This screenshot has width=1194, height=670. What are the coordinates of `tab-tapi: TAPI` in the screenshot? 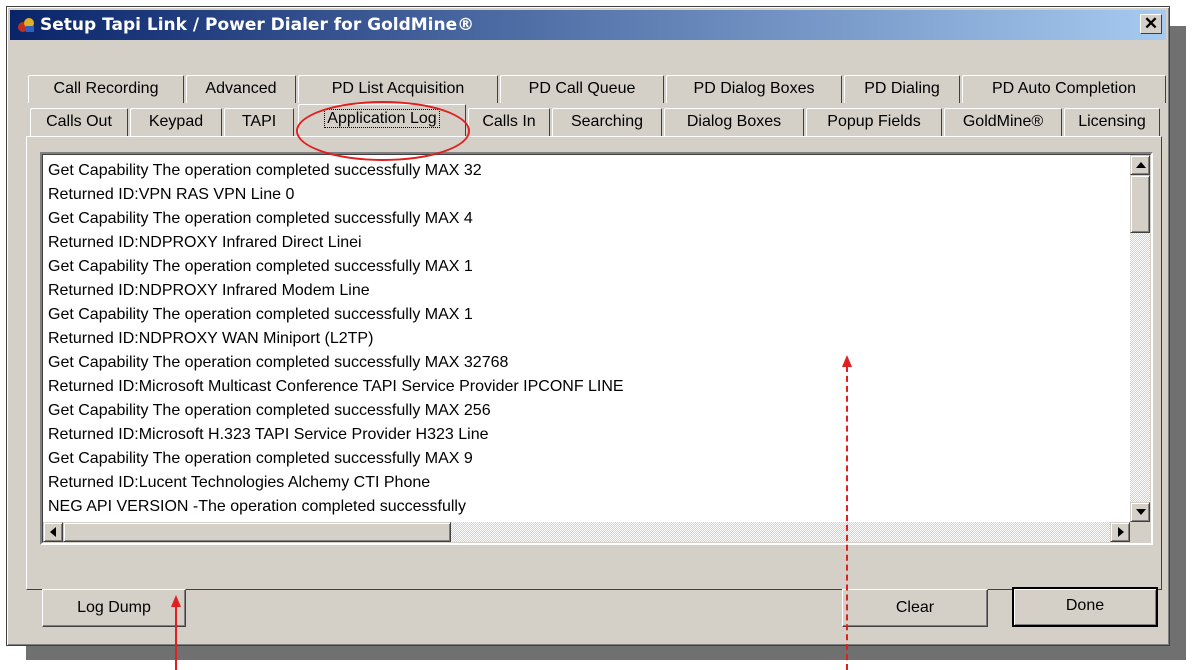 It's located at (259, 122).